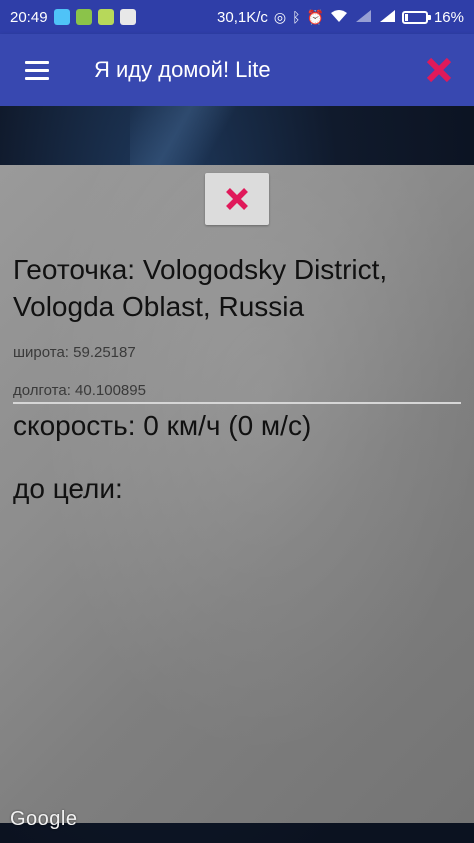 The width and height of the screenshot is (474, 843). Describe the element at coordinates (61, 17) in the screenshot. I see `cloud-app-icon` at that location.